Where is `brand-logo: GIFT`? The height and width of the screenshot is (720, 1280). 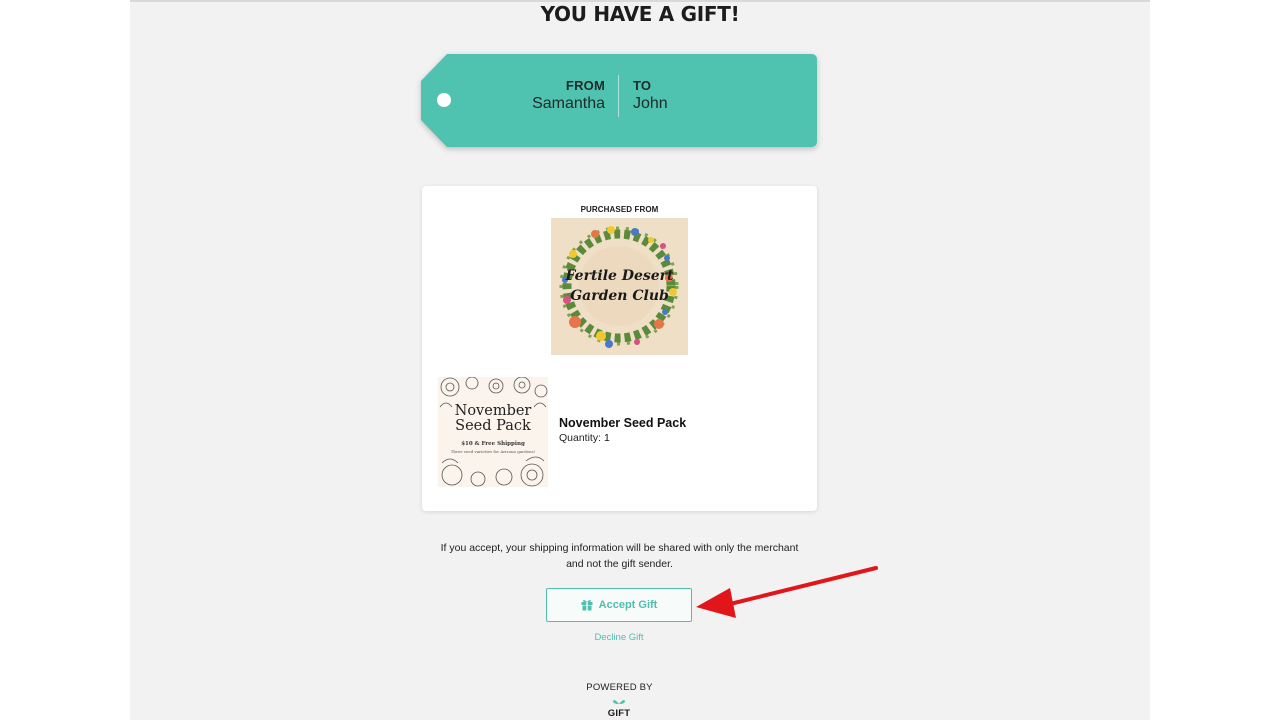
brand-logo: GIFT is located at coordinates (619, 709).